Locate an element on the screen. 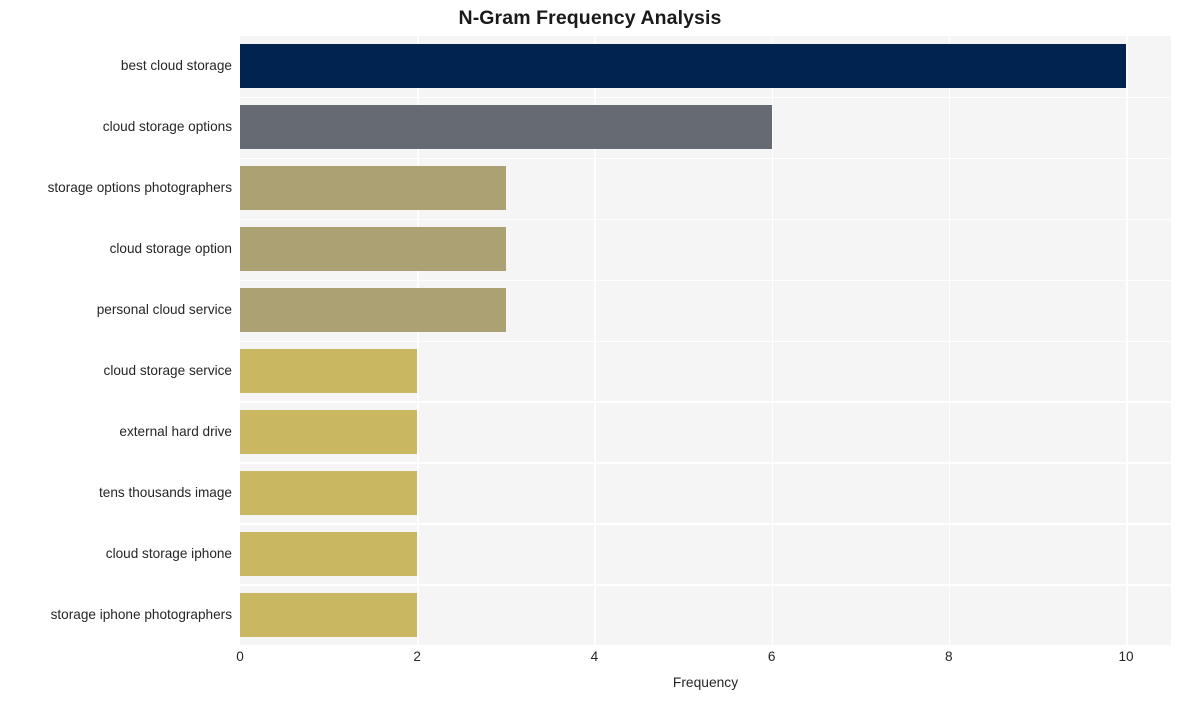  x-axis-tick-labels: 0 2 4 6 8 10 is located at coordinates (590, 660).